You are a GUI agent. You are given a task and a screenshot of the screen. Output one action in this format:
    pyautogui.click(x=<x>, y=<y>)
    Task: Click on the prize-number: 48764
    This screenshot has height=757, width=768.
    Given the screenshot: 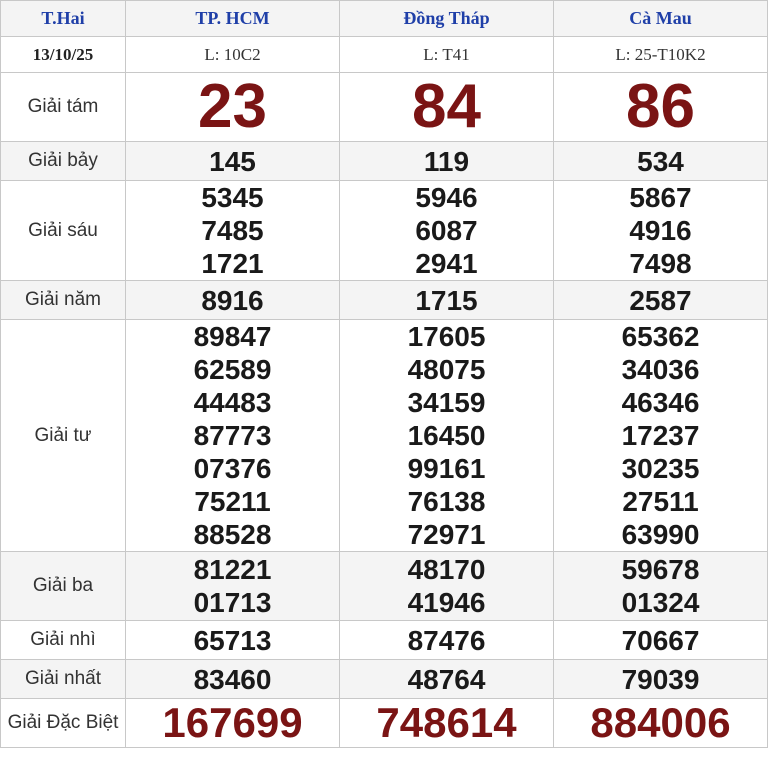 What is the action you would take?
    pyautogui.click(x=446, y=679)
    